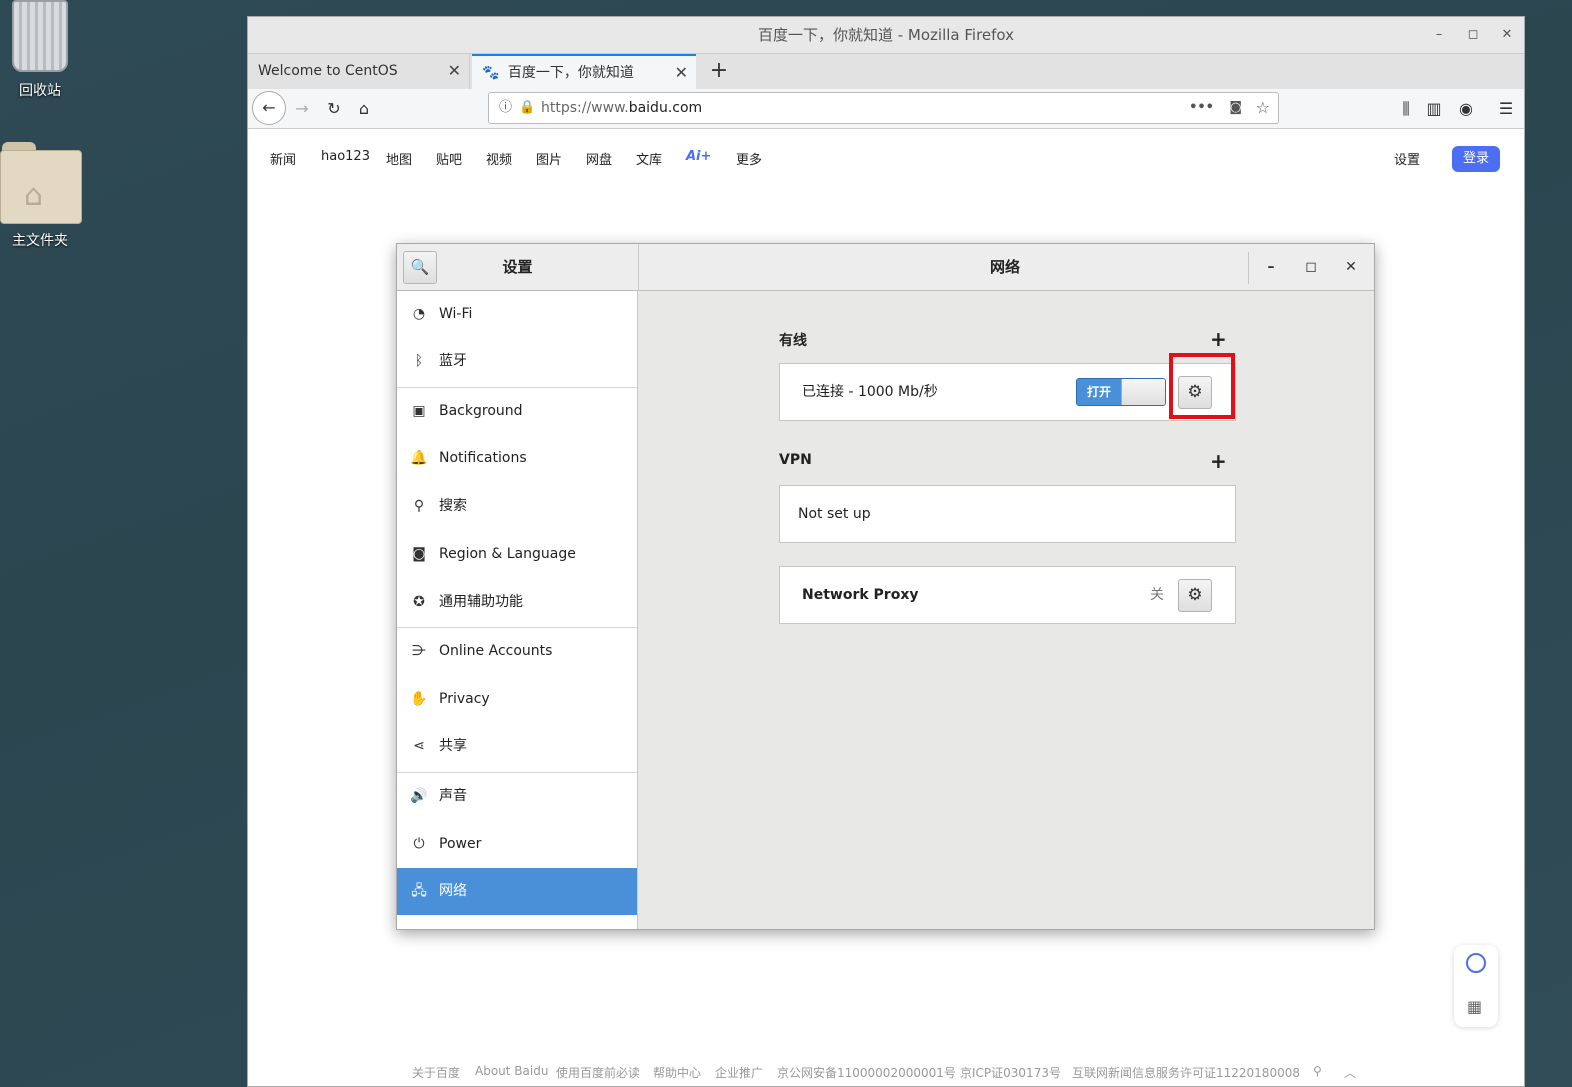 The width and height of the screenshot is (1572, 1087). Describe the element at coordinates (886, 71) in the screenshot. I see `tab-strip: Welcome to CentOS ✕ 🐾 百度一下，你就知道 ✕ +` at that location.